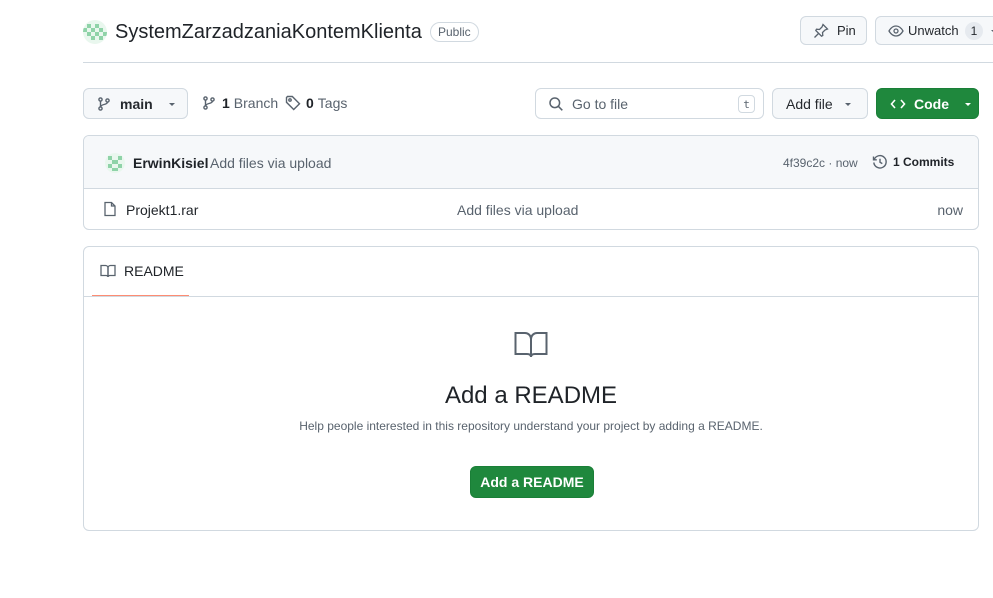 The height and width of the screenshot is (598, 993). I want to click on branch-name: main, so click(136, 103).